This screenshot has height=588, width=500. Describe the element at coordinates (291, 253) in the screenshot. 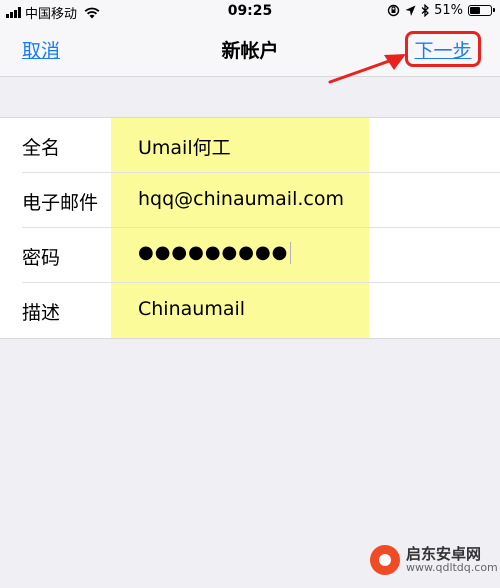

I see `text-cursor` at that location.